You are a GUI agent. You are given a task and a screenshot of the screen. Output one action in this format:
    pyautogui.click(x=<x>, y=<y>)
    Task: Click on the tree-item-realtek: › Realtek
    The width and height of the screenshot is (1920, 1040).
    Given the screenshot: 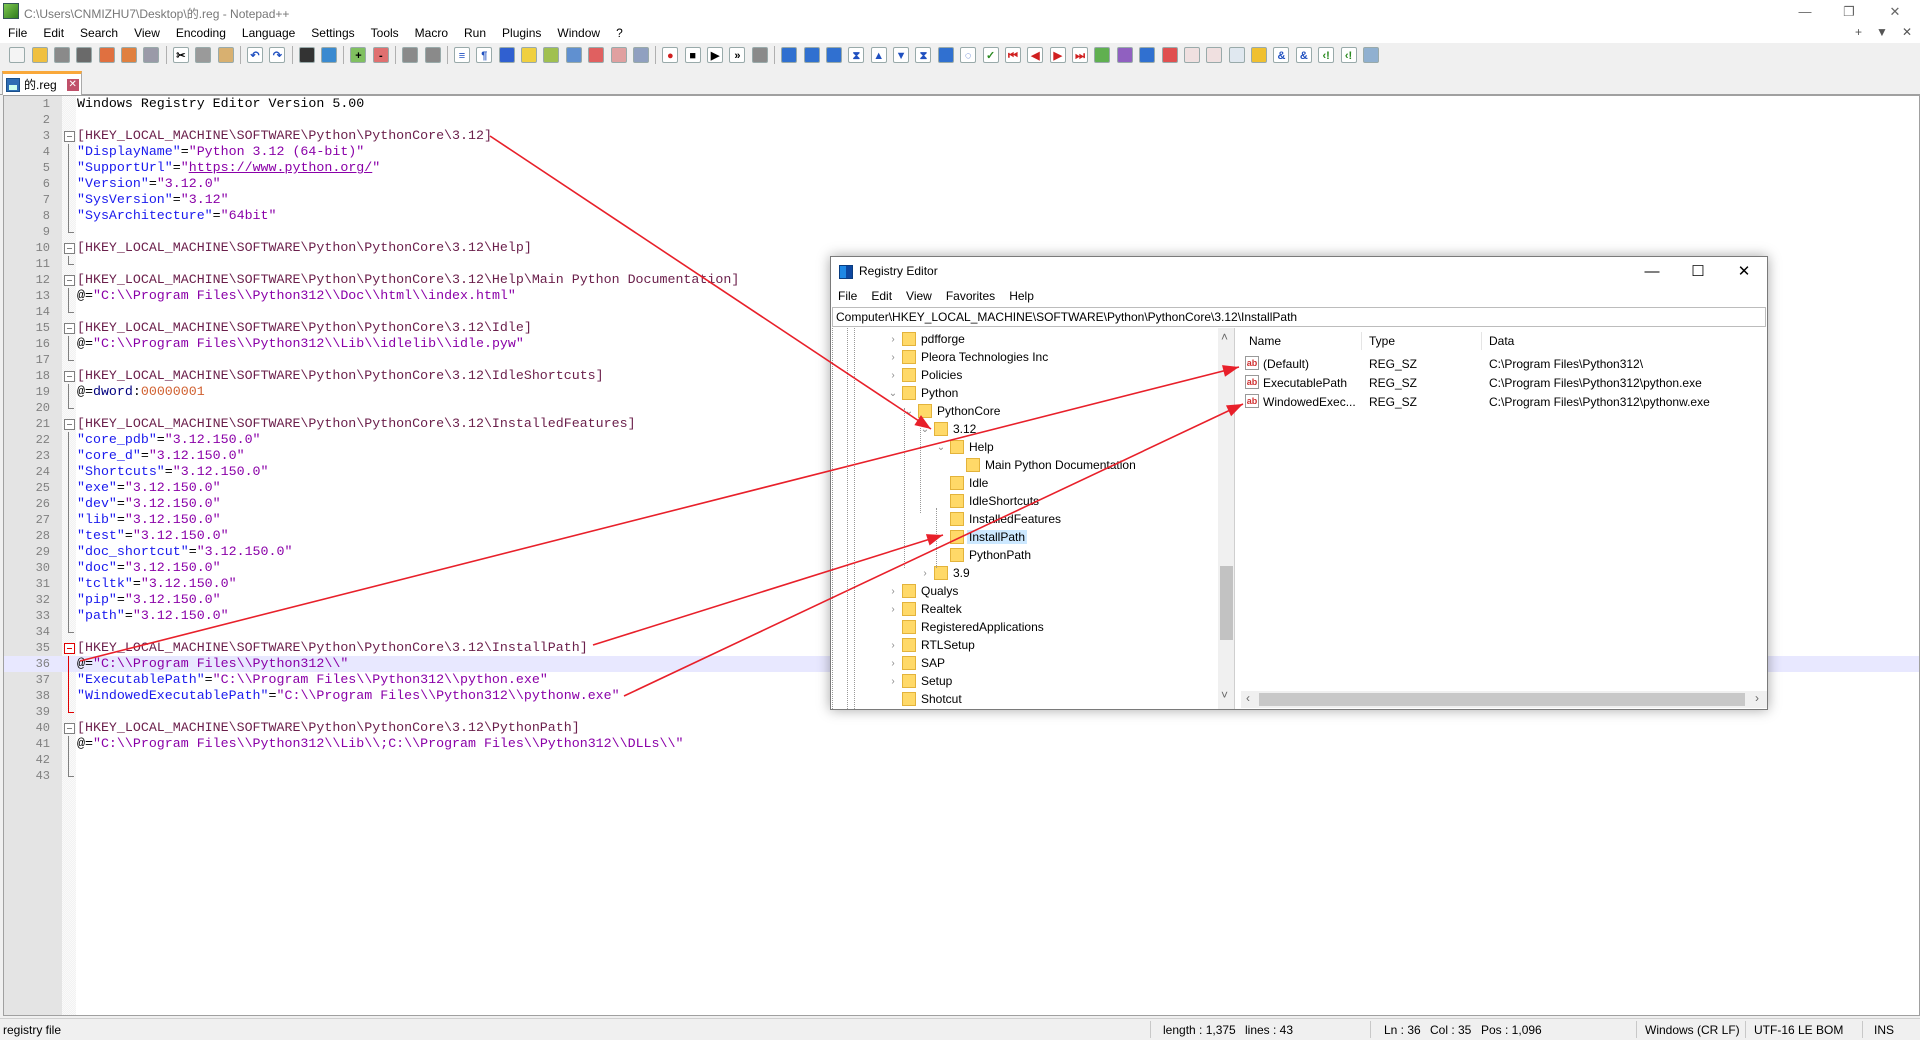 What is the action you would take?
    pyautogui.click(x=926, y=609)
    